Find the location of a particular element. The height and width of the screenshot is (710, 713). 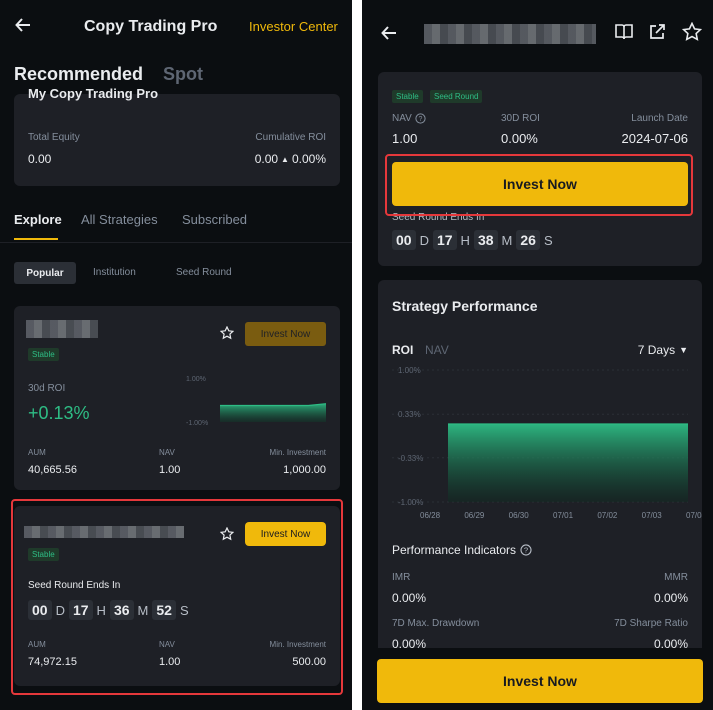

mmr-label: MMR is located at coordinates (676, 577).